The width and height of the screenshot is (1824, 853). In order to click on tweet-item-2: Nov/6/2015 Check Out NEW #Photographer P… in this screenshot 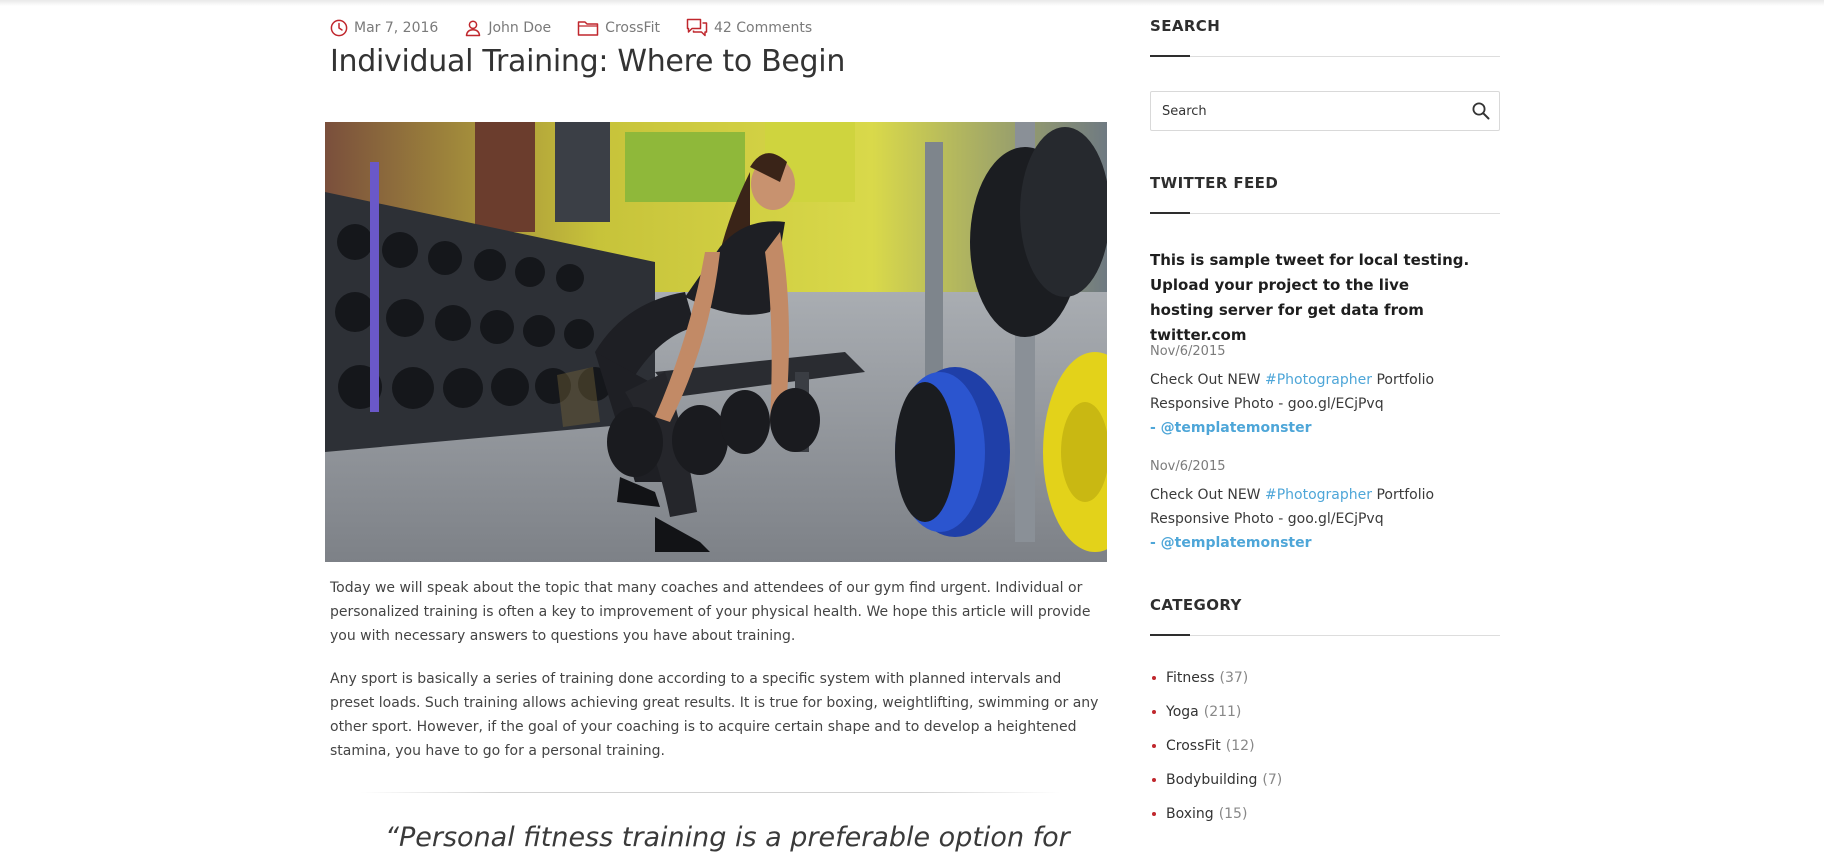, I will do `click(1315, 506)`.